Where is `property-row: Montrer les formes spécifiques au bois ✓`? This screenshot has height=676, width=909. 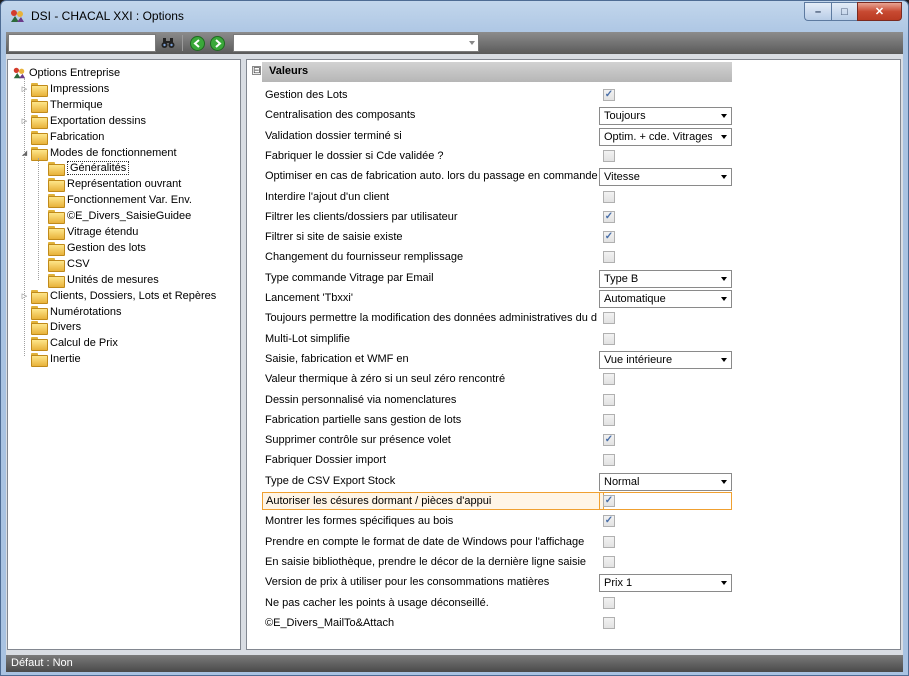 property-row: Montrer les formes spécifiques au bois ✓ is located at coordinates (573, 521).